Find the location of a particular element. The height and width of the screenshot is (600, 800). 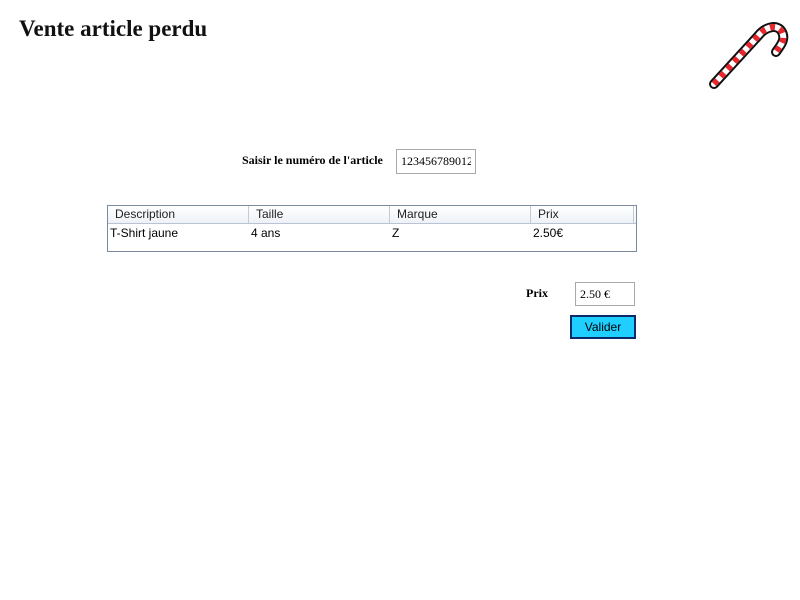

cell-description: T-Shirt jaune is located at coordinates (144, 233).